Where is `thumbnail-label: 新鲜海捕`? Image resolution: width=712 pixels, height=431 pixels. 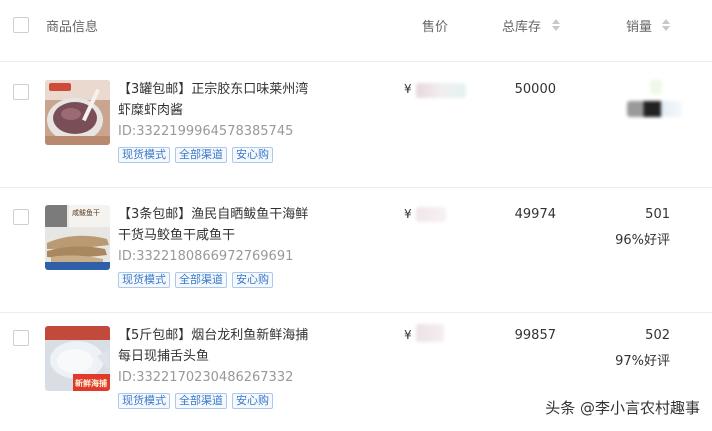
thumbnail-label: 新鲜海捕 is located at coordinates (91, 383).